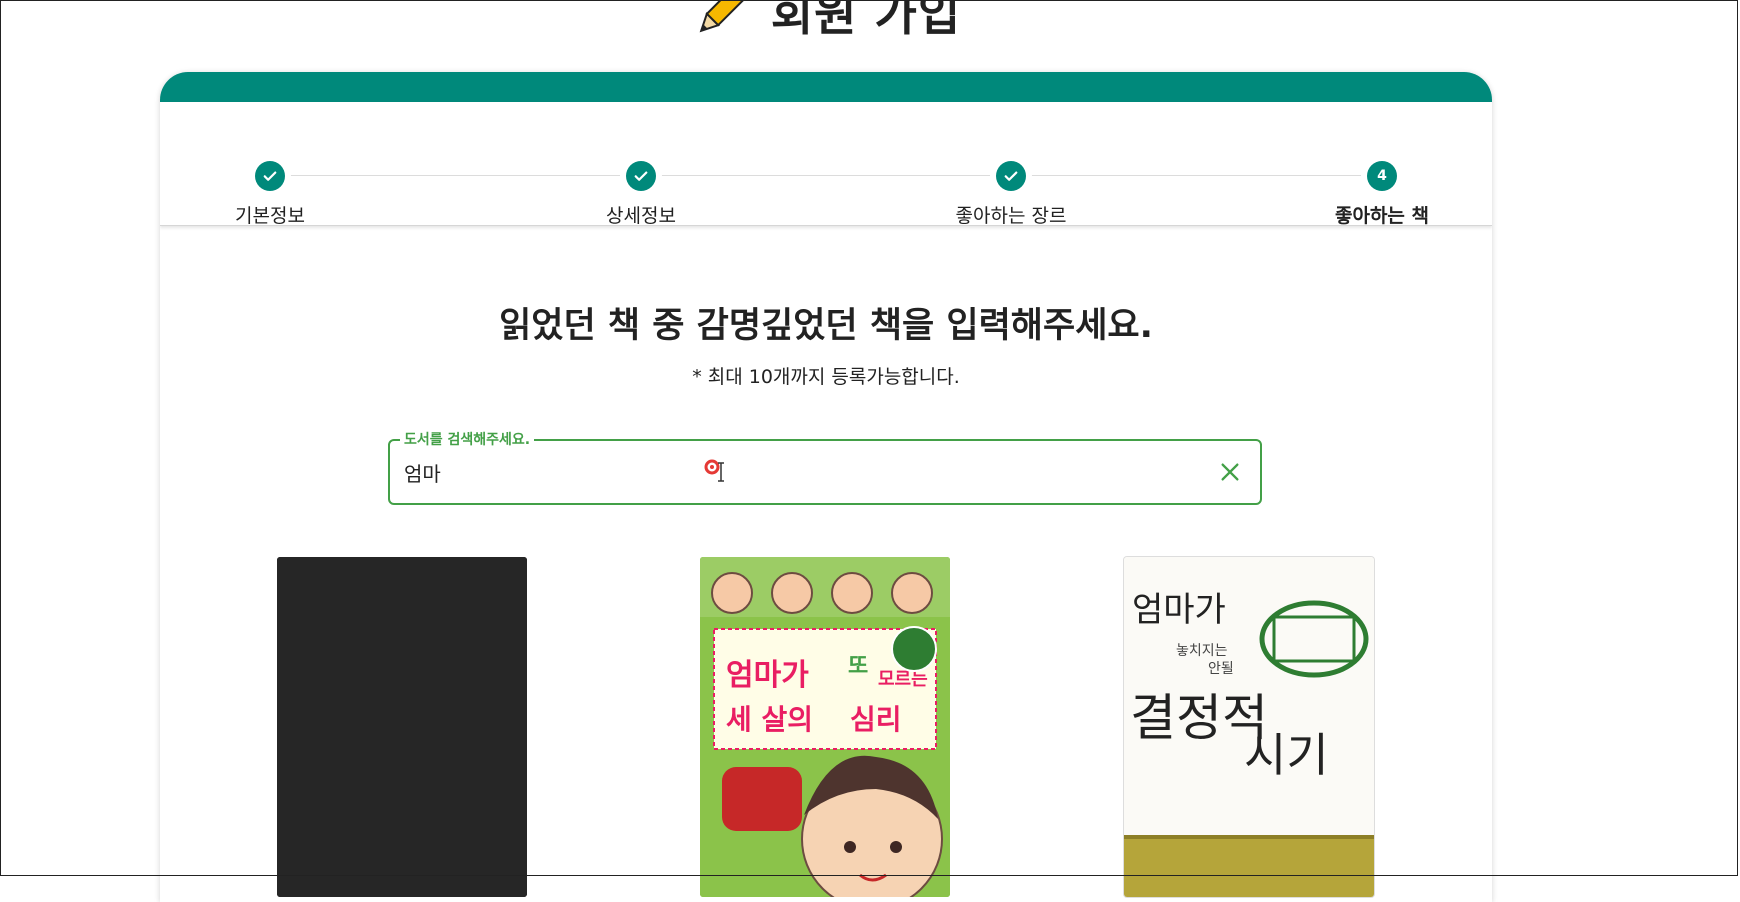  I want to click on step-detail-info: 상세정보, so click(641, 194).